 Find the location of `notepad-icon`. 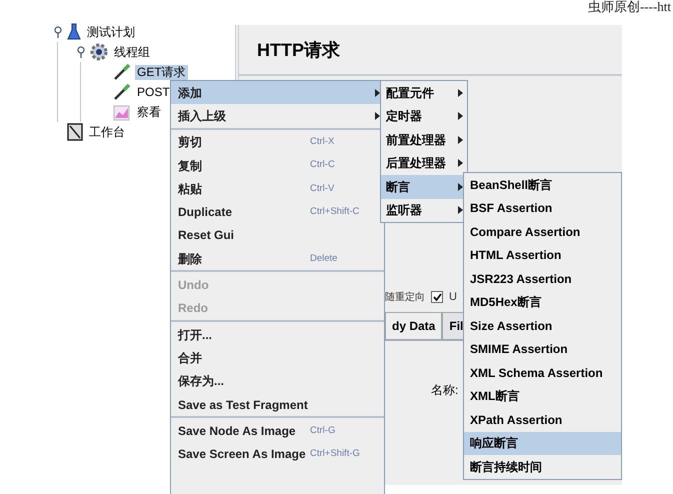

notepad-icon is located at coordinates (75, 132).